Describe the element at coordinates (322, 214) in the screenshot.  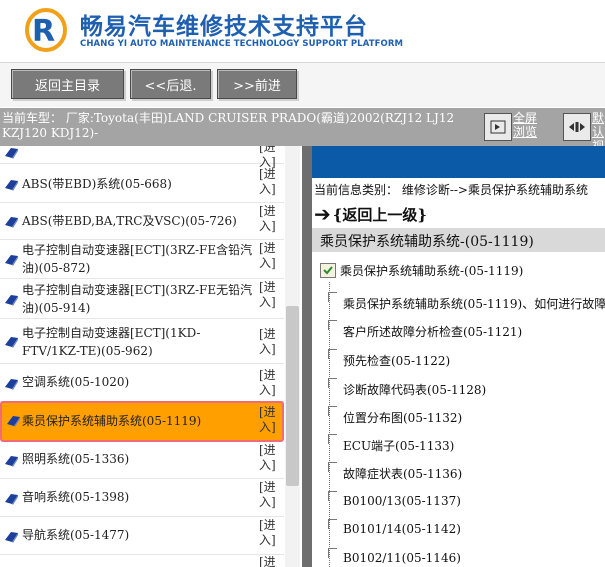
I see `back-arrow-icon: ➔` at that location.